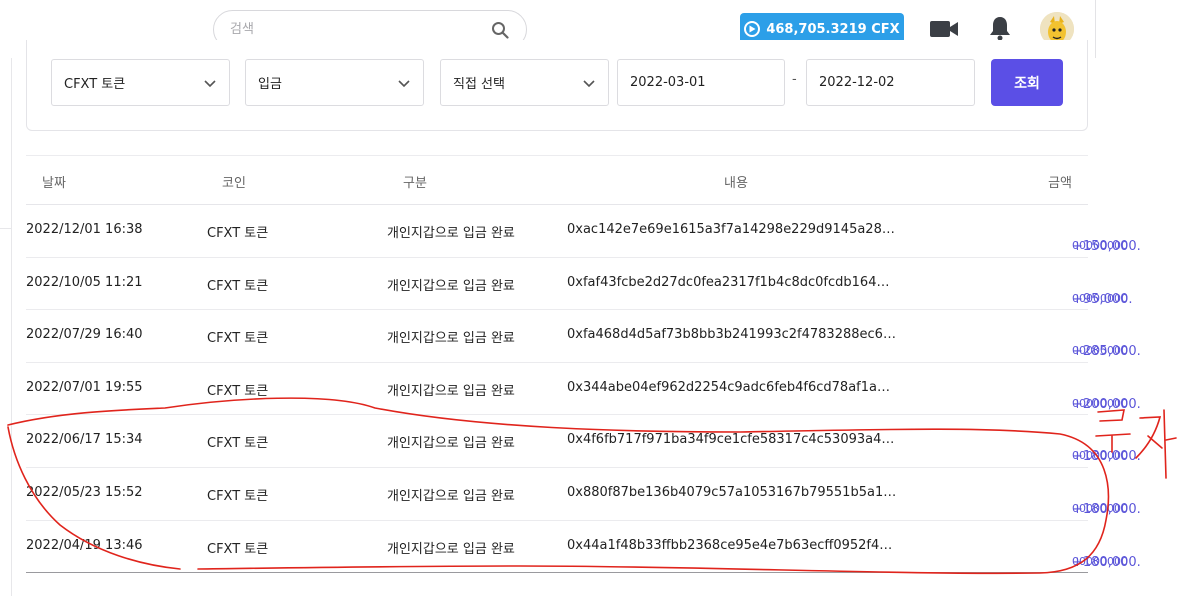 The image size is (1177, 596). Describe the element at coordinates (479, 84) in the screenshot. I see `period-select-value: 직접 선택` at that location.